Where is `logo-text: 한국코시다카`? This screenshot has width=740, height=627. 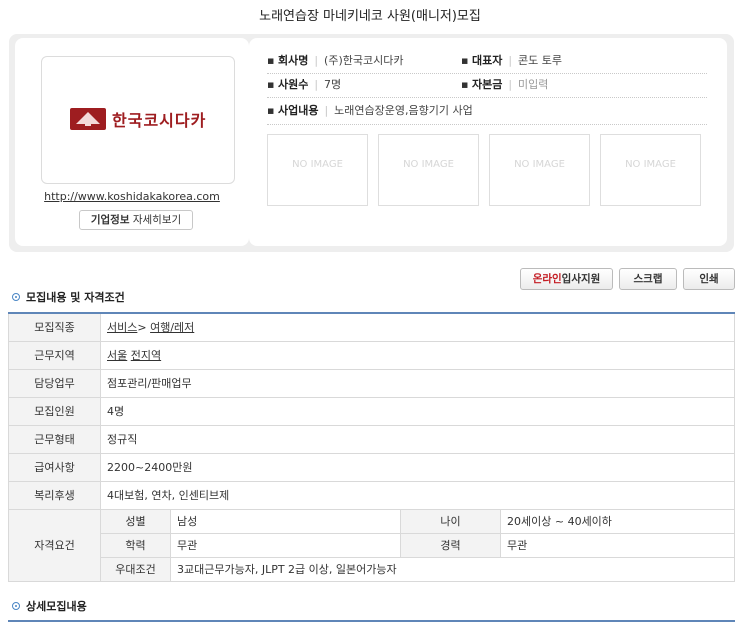
logo-text: 한국코시다카 is located at coordinates (159, 120).